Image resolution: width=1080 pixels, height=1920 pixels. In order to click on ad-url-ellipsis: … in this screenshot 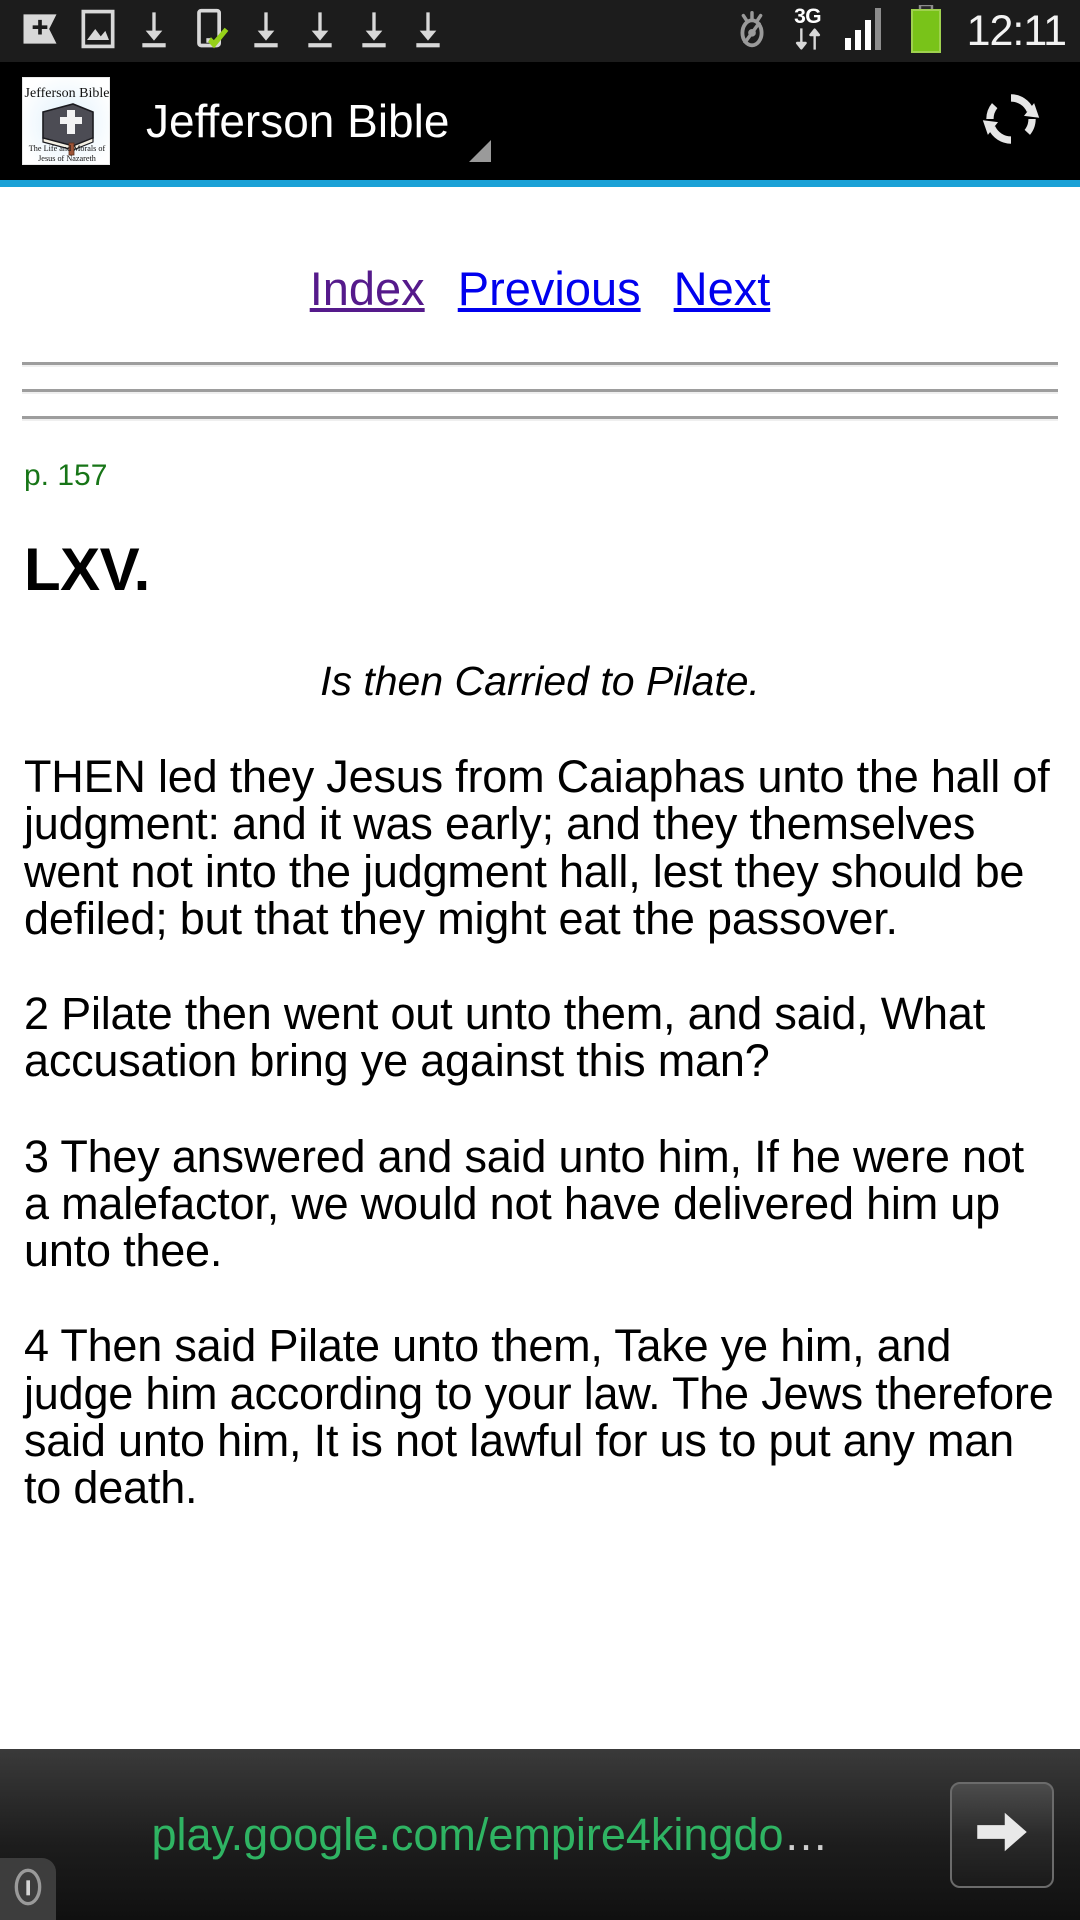, I will do `click(806, 1834)`.